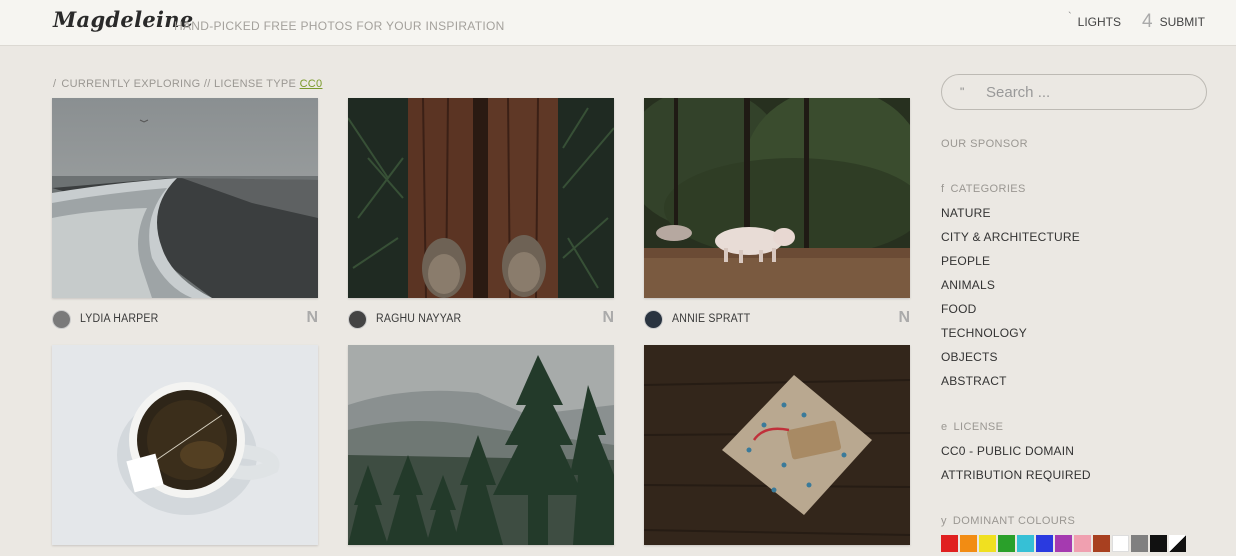  I want to click on breadcrumb-slash: /, so click(55, 84).